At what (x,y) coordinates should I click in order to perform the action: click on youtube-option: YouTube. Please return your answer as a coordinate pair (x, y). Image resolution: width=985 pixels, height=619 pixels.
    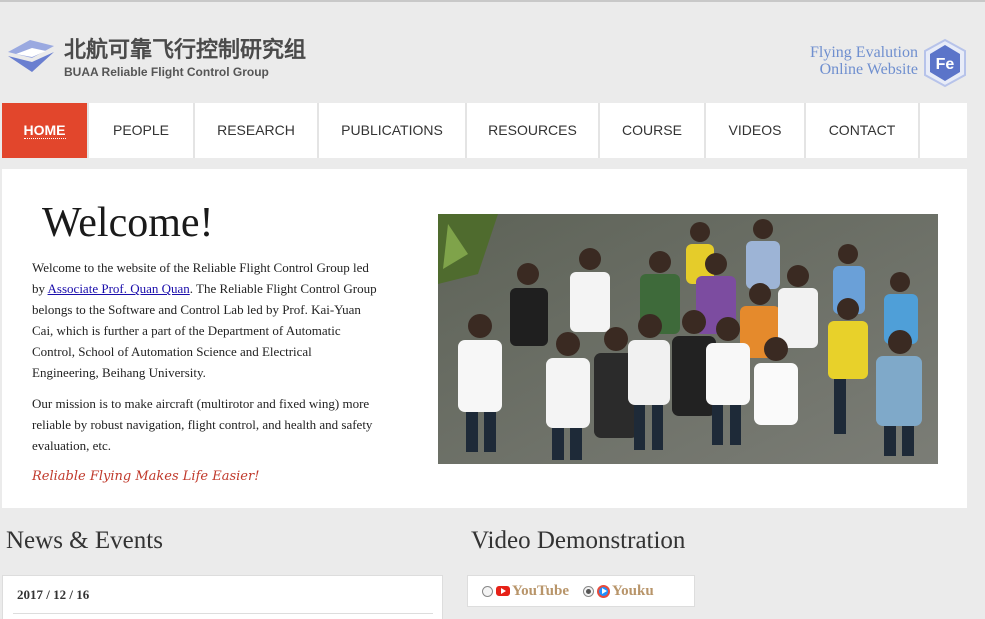
    Looking at the image, I should click on (525, 591).